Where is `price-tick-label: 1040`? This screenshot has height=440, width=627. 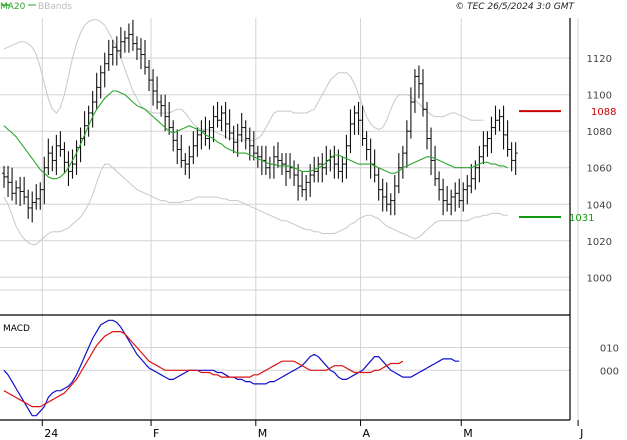 price-tick-label: 1040 is located at coordinates (599, 205).